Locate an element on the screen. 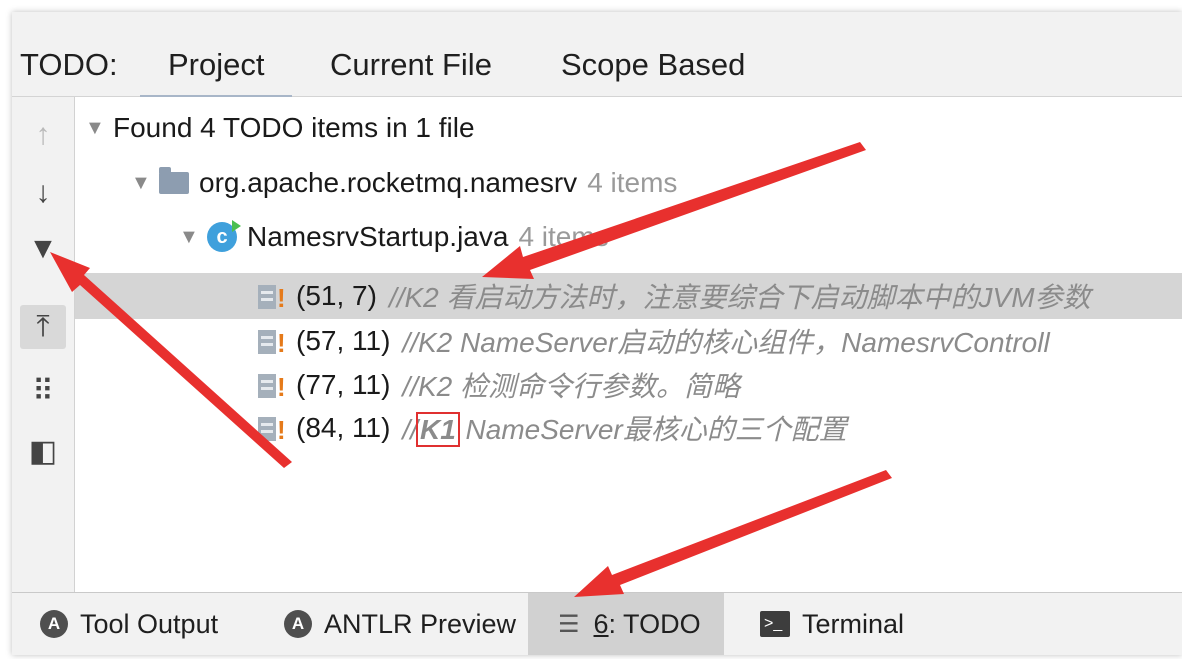 The height and width of the screenshot is (659, 1182). tab-shortcut-number: 6 is located at coordinates (601, 623).